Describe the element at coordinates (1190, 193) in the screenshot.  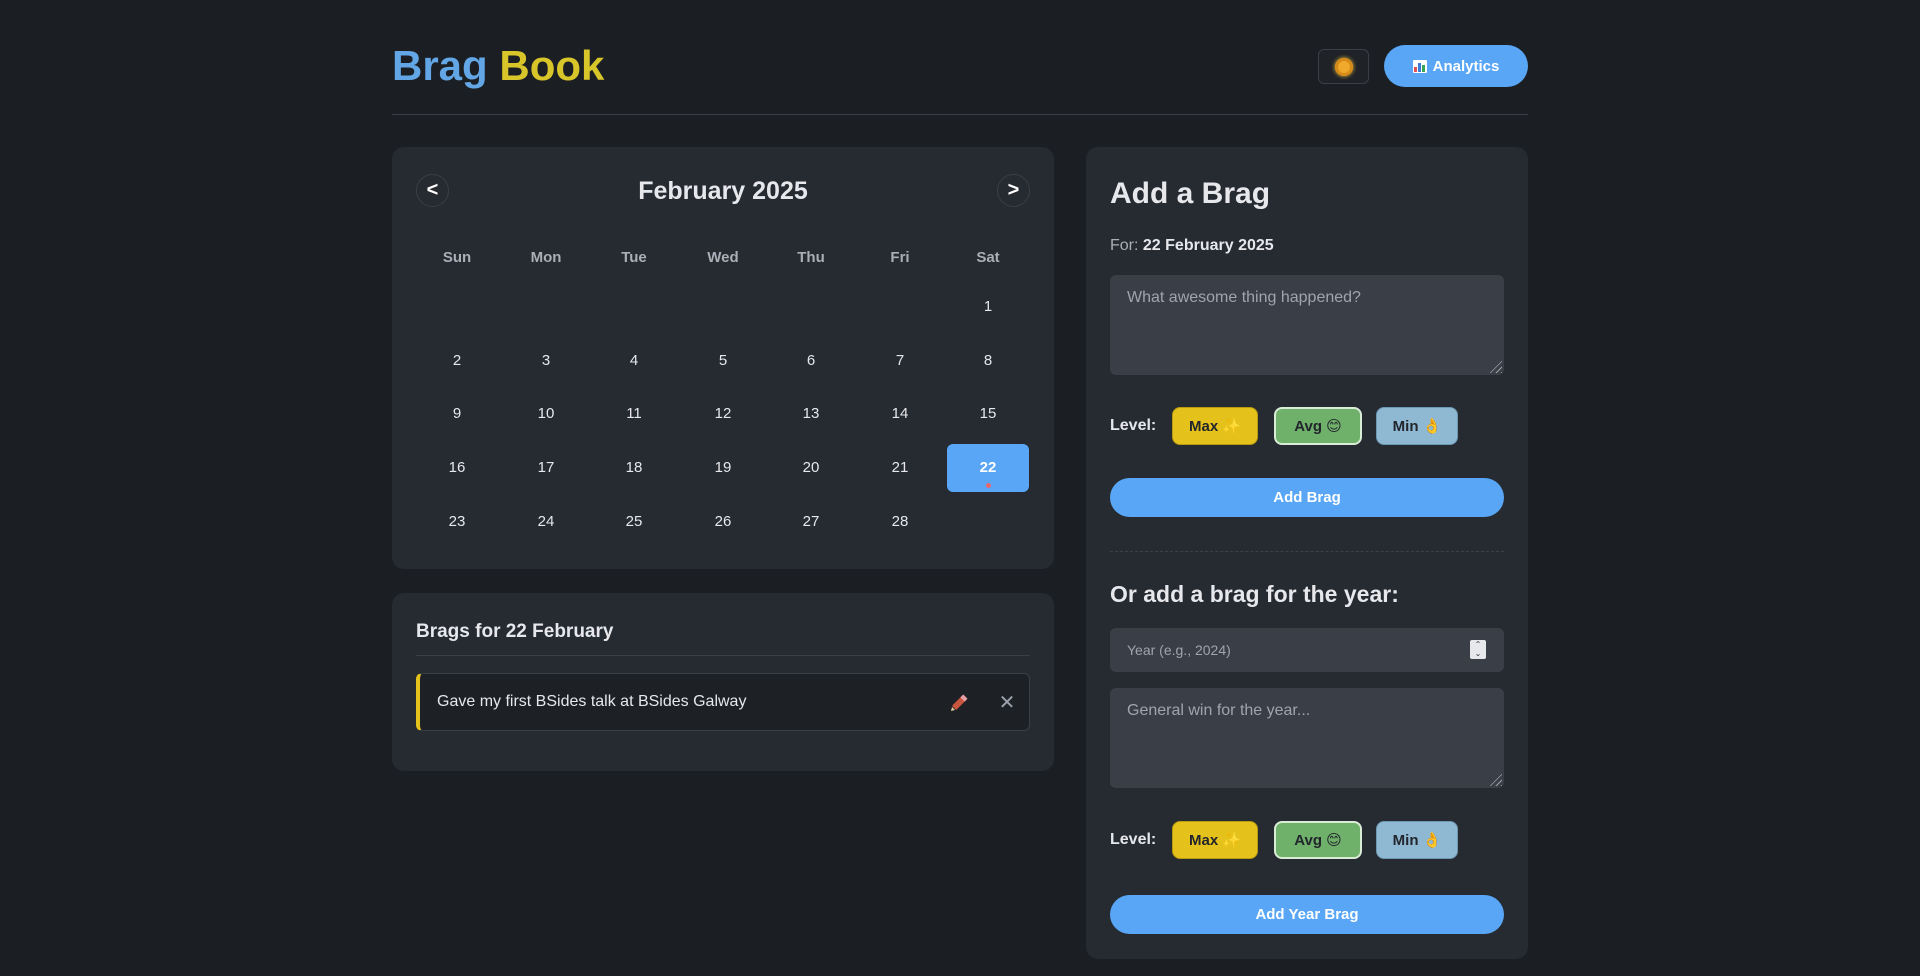
I see `add-brag-title: Add a Brag` at that location.